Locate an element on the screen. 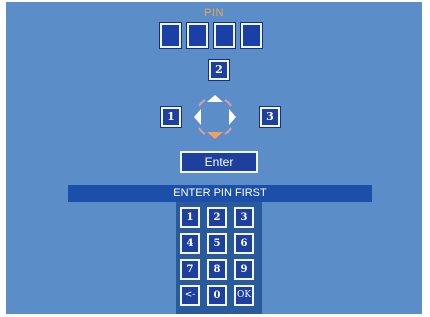 This screenshot has height=317, width=430. keypad-key-2: 2 is located at coordinates (217, 217).